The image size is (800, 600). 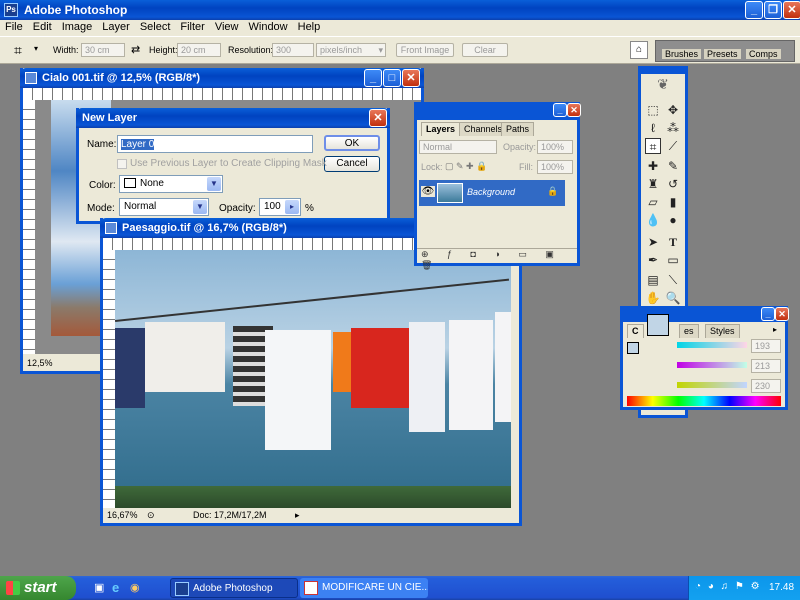 I want to click on blur-tool-icon: 💧, so click(x=653, y=220).